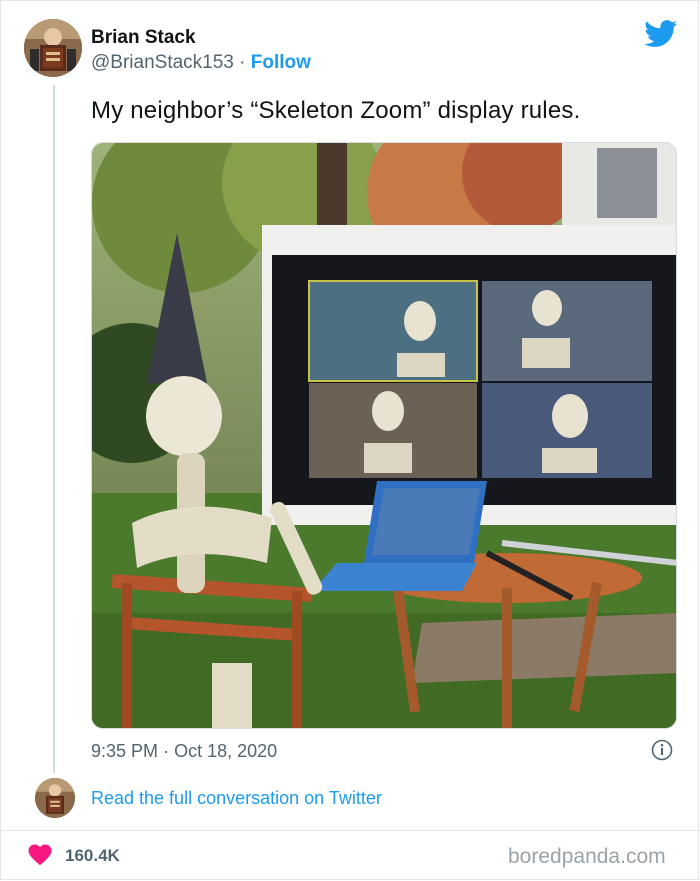 The width and height of the screenshot is (700, 881). What do you see at coordinates (350, 830) in the screenshot?
I see `footer-divider` at bounding box center [350, 830].